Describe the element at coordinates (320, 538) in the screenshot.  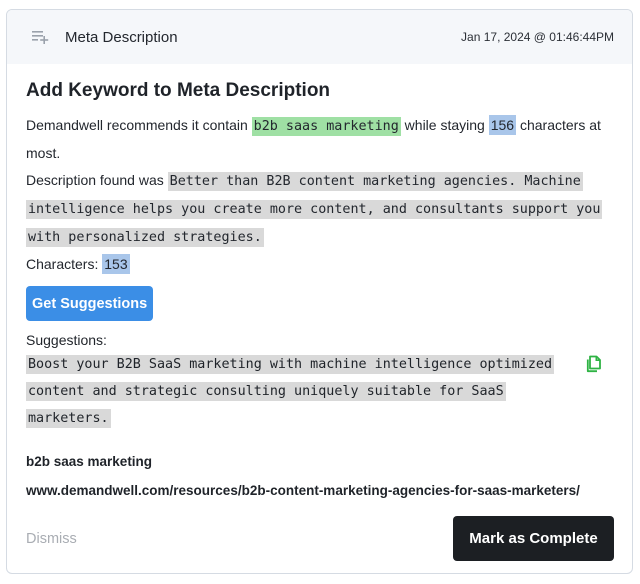
I see `card-footer: Dismiss Mark as Complete` at that location.